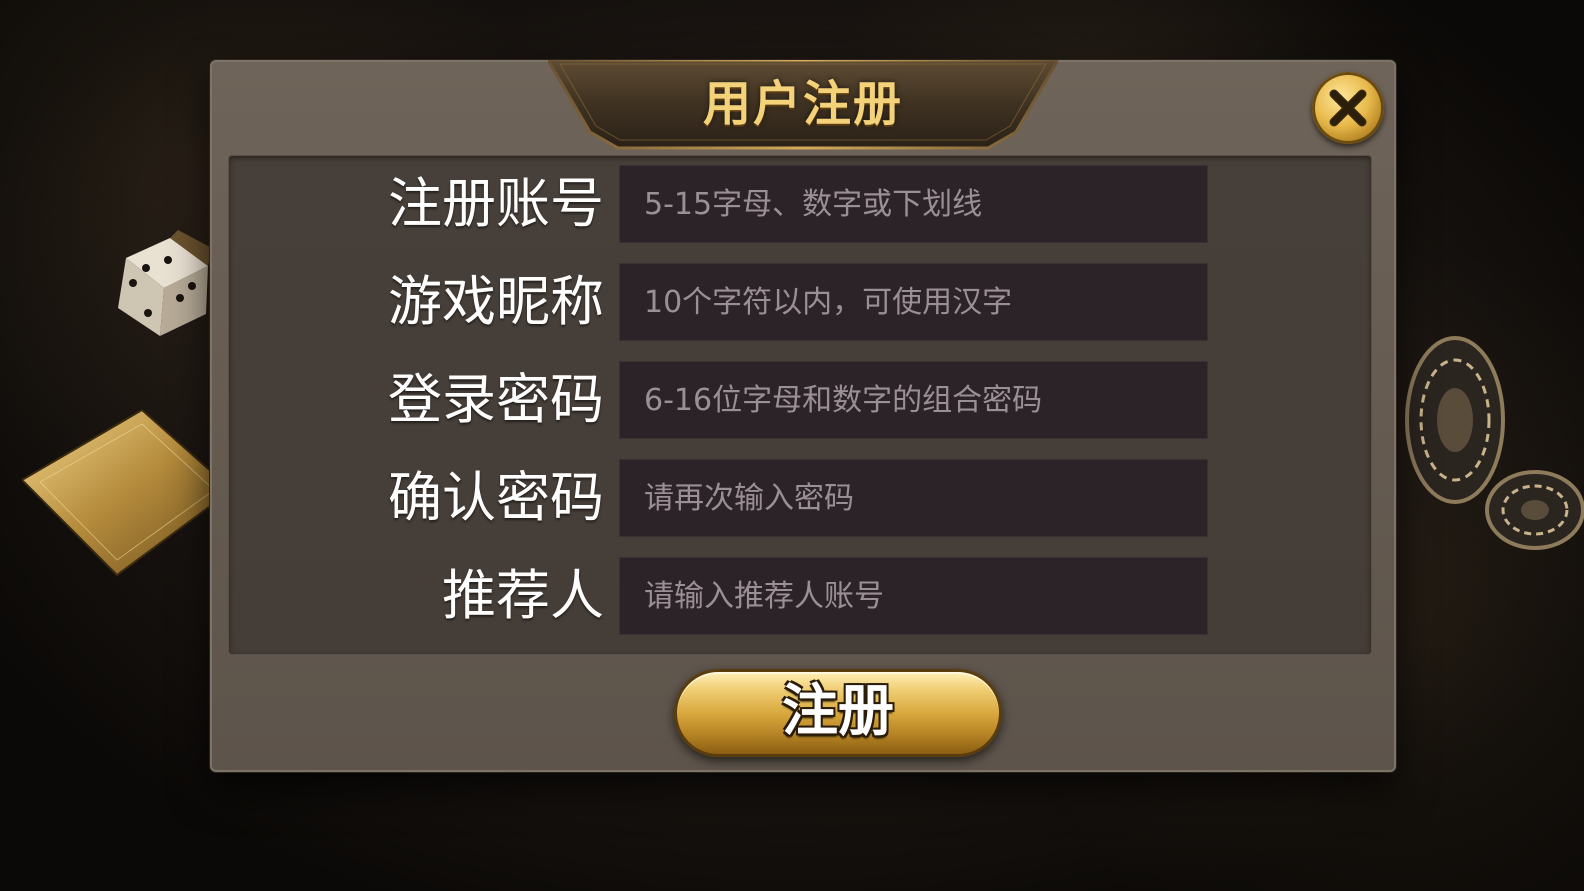  I want to click on register-button-label: 注册, so click(838, 711).